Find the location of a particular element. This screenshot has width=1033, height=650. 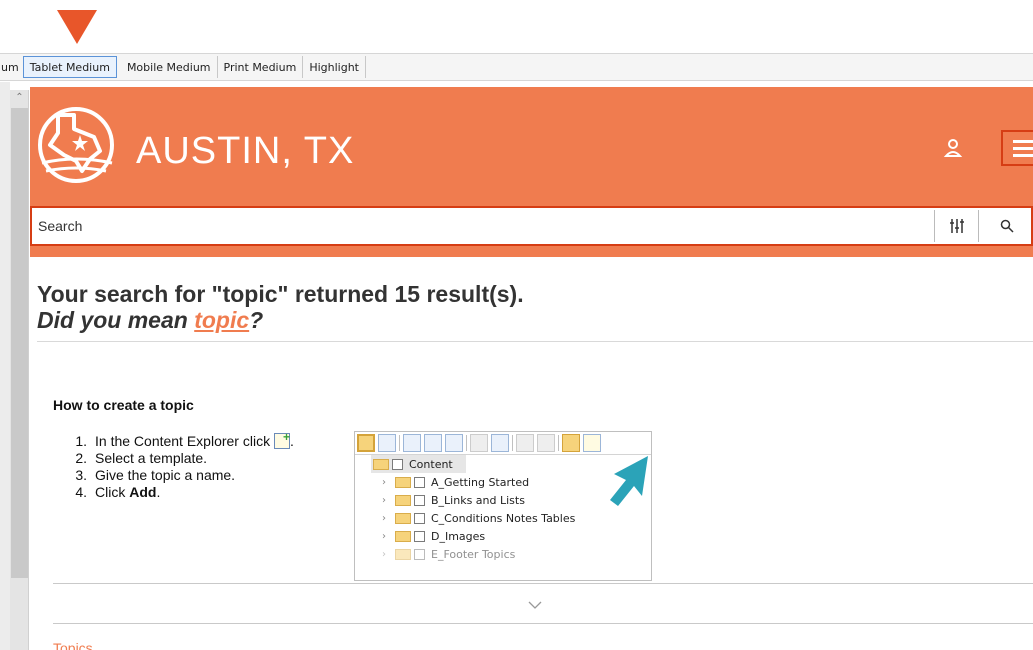

result-title: How to create a topic is located at coordinates (123, 405).